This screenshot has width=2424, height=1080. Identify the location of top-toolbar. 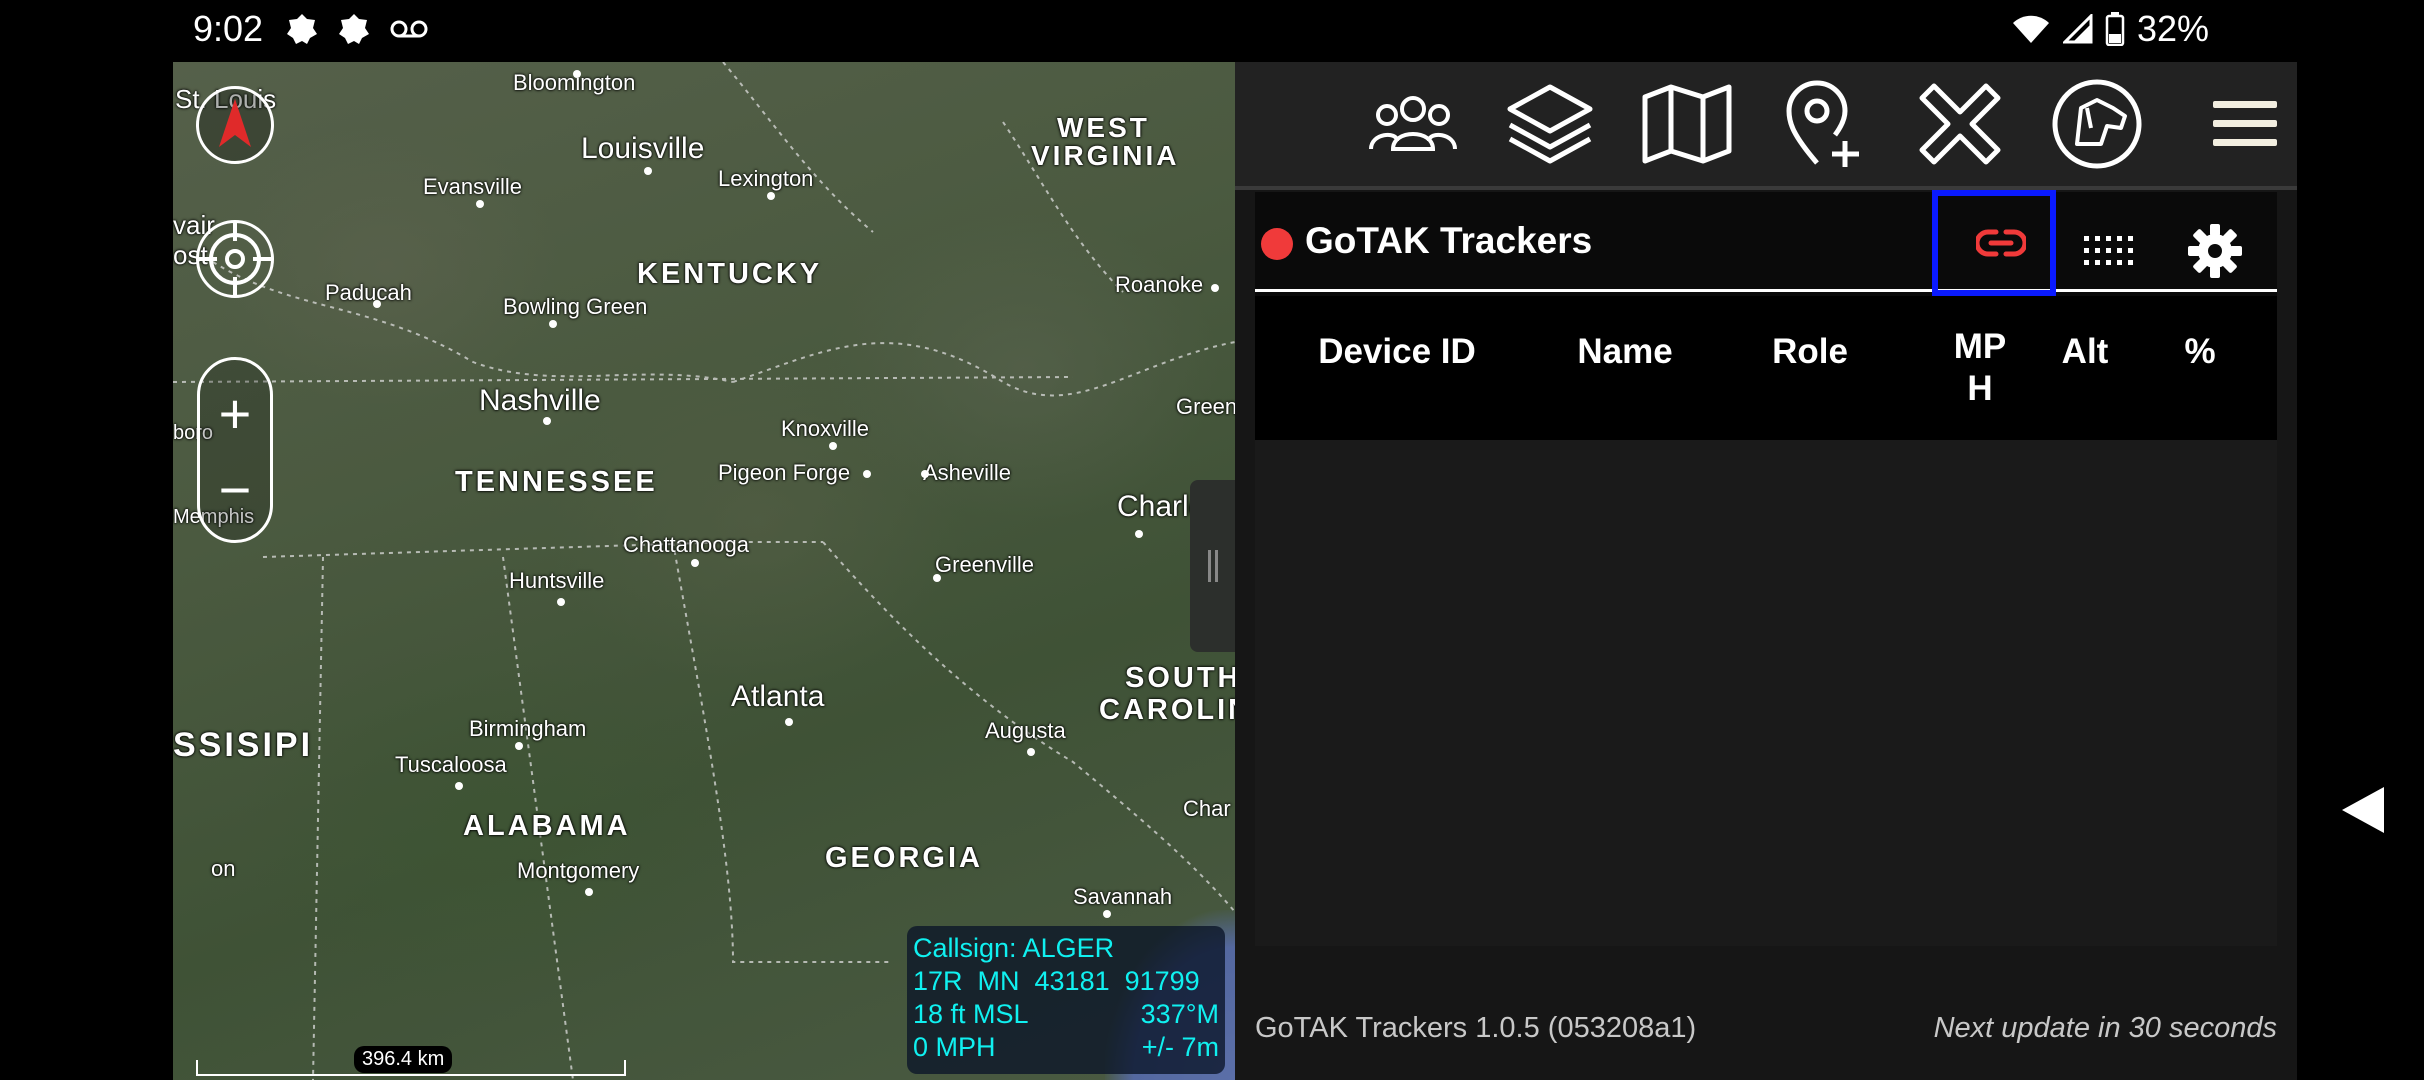
(1766, 126).